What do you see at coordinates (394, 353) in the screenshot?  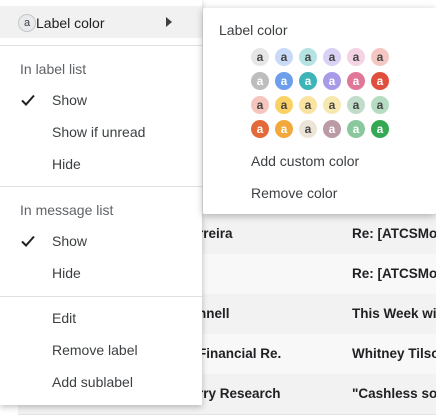 I see `mail-subject: Whitney Tilso` at bounding box center [394, 353].